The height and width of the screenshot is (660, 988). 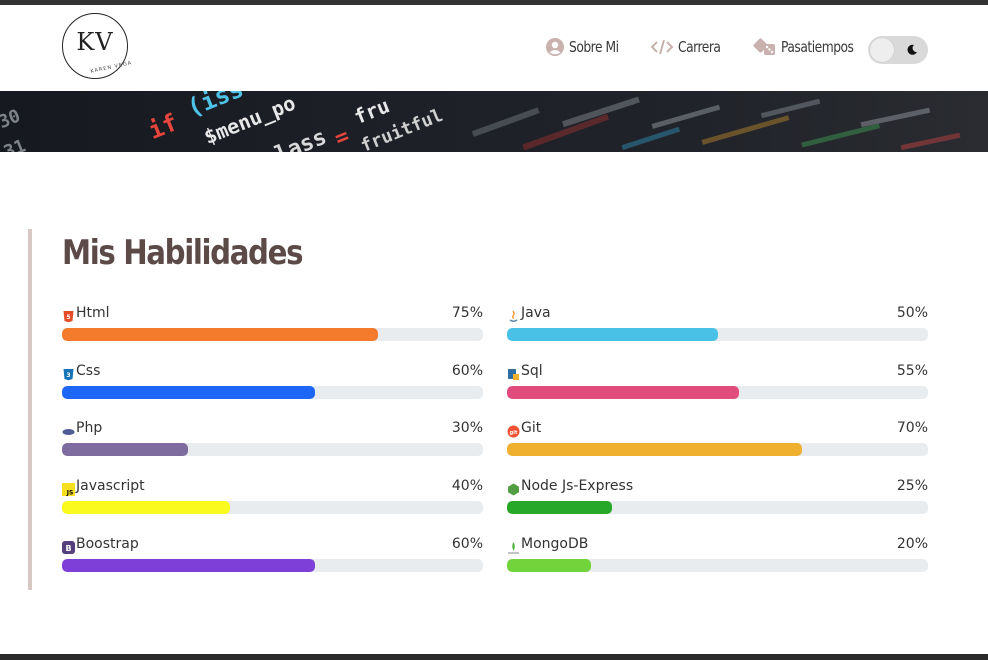 I want to click on skill-name: MongoDB, so click(x=555, y=544).